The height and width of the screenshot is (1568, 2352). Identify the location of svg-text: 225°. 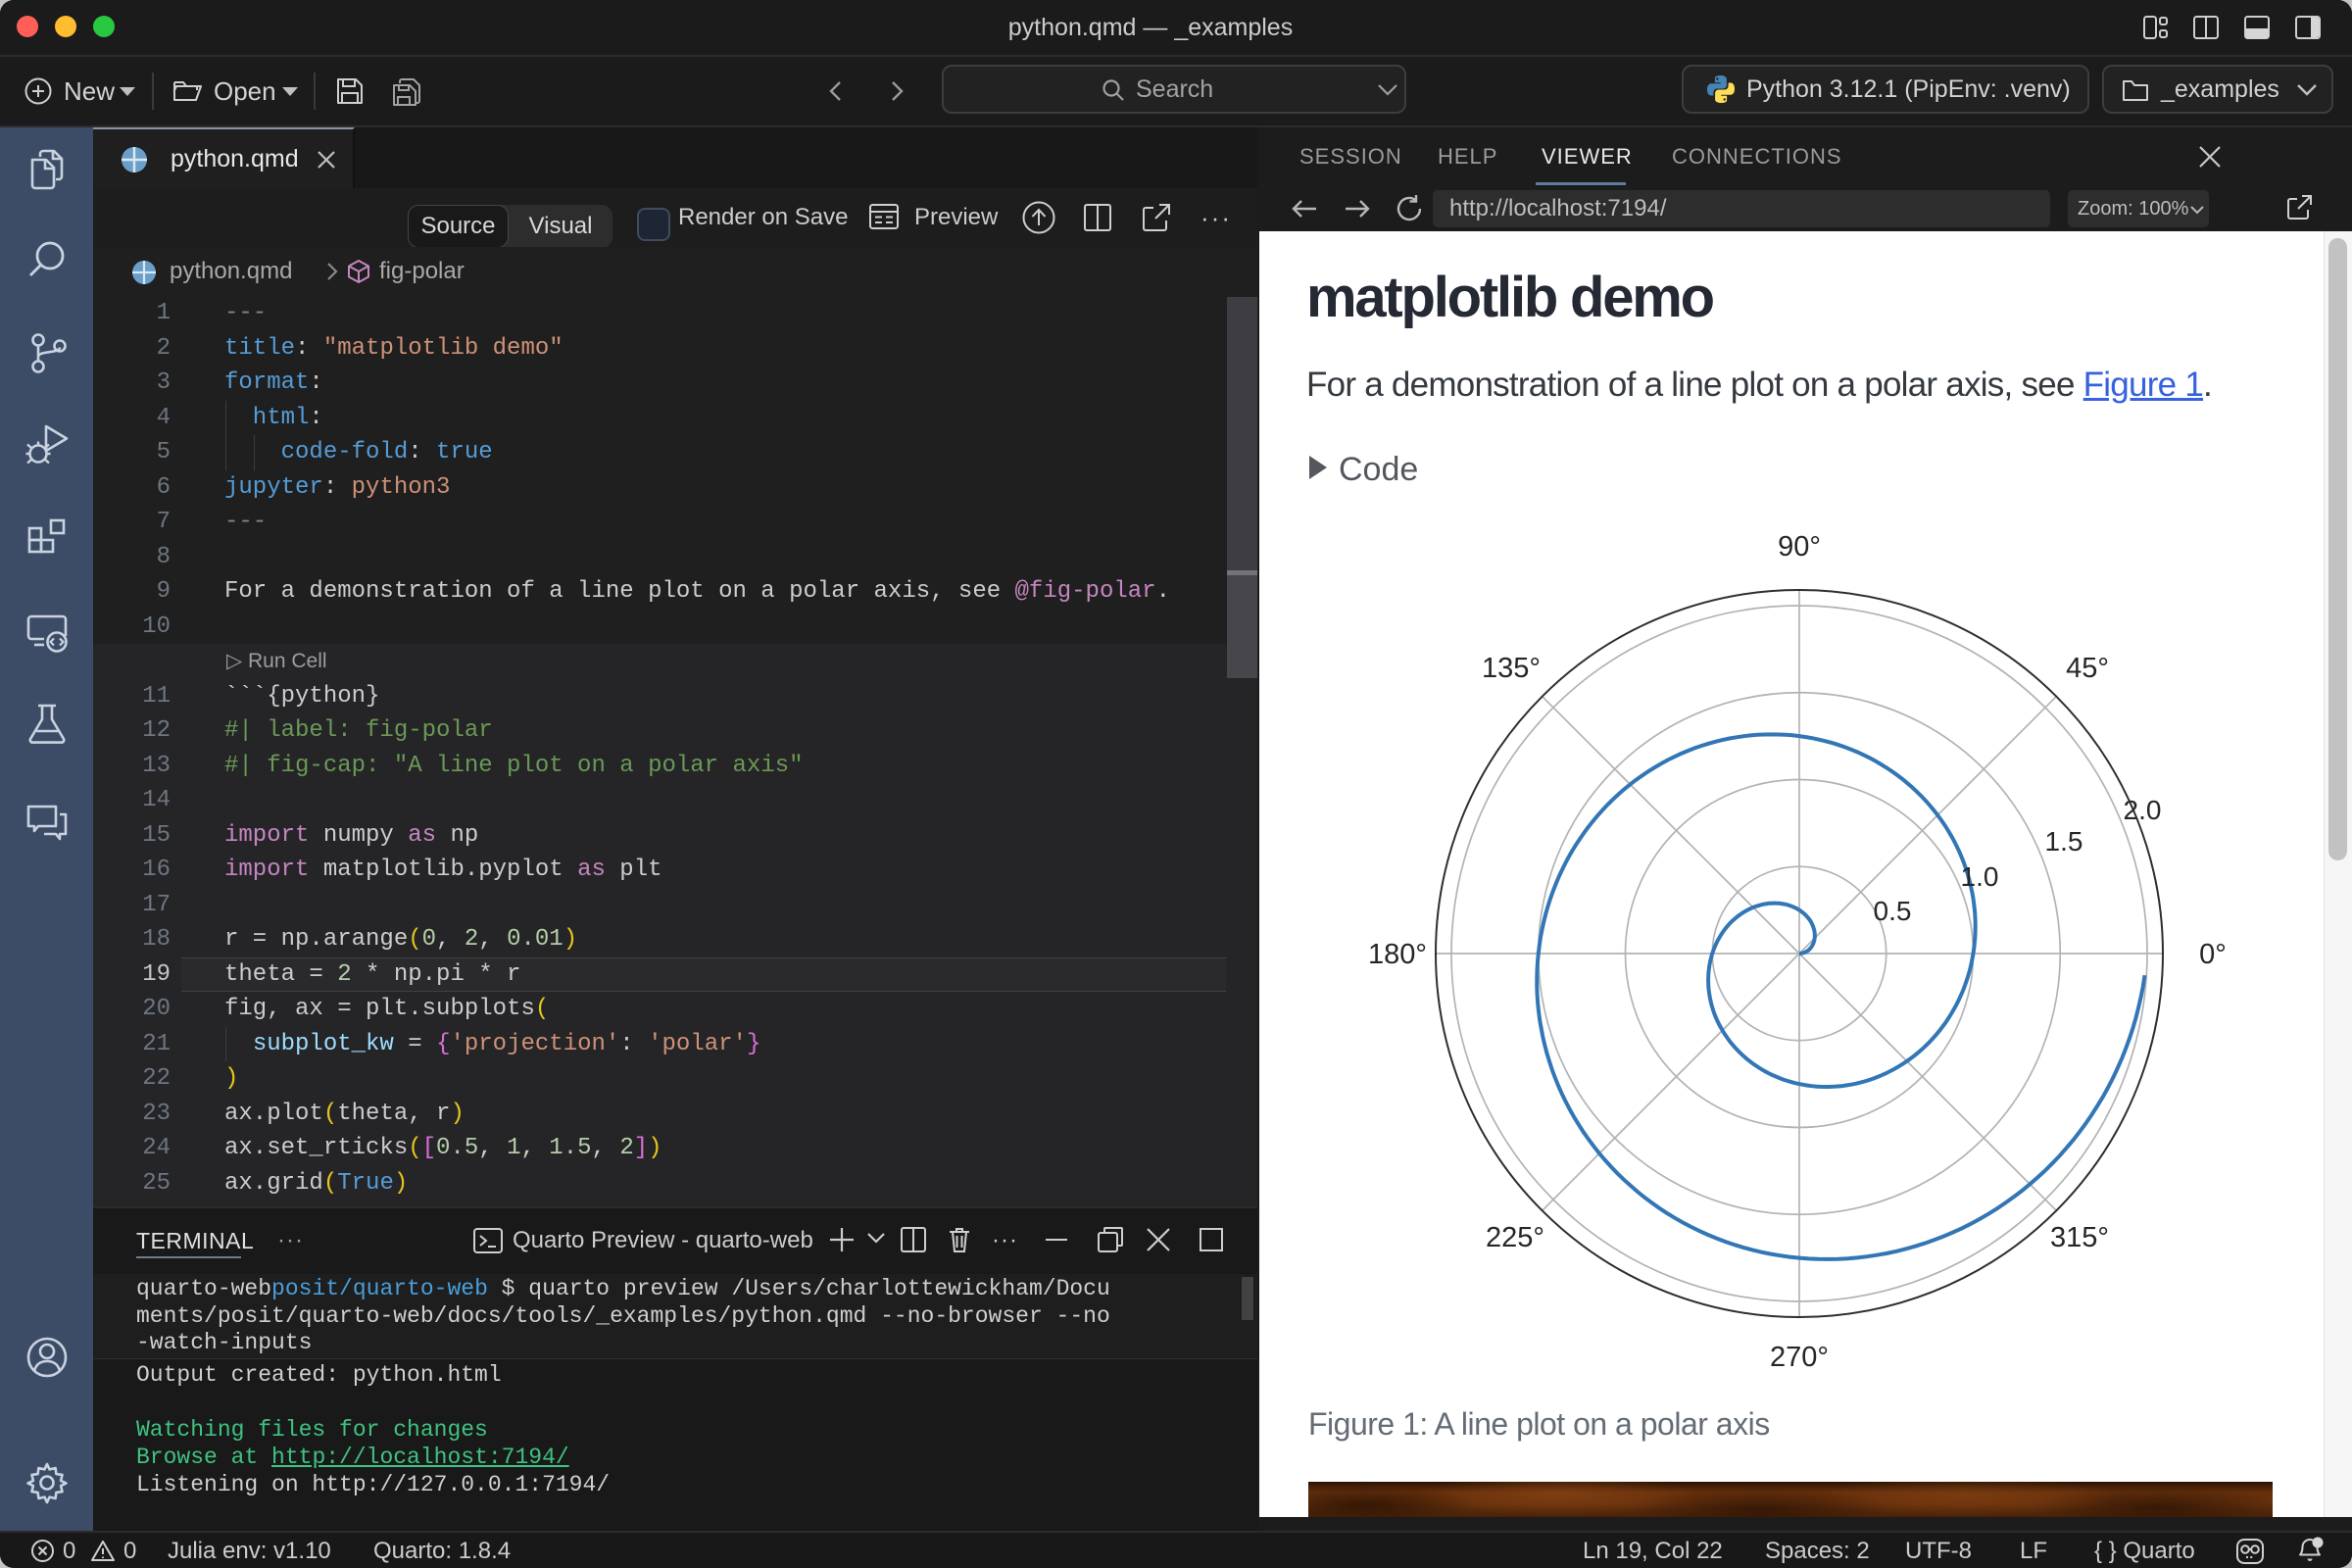
(1515, 1237).